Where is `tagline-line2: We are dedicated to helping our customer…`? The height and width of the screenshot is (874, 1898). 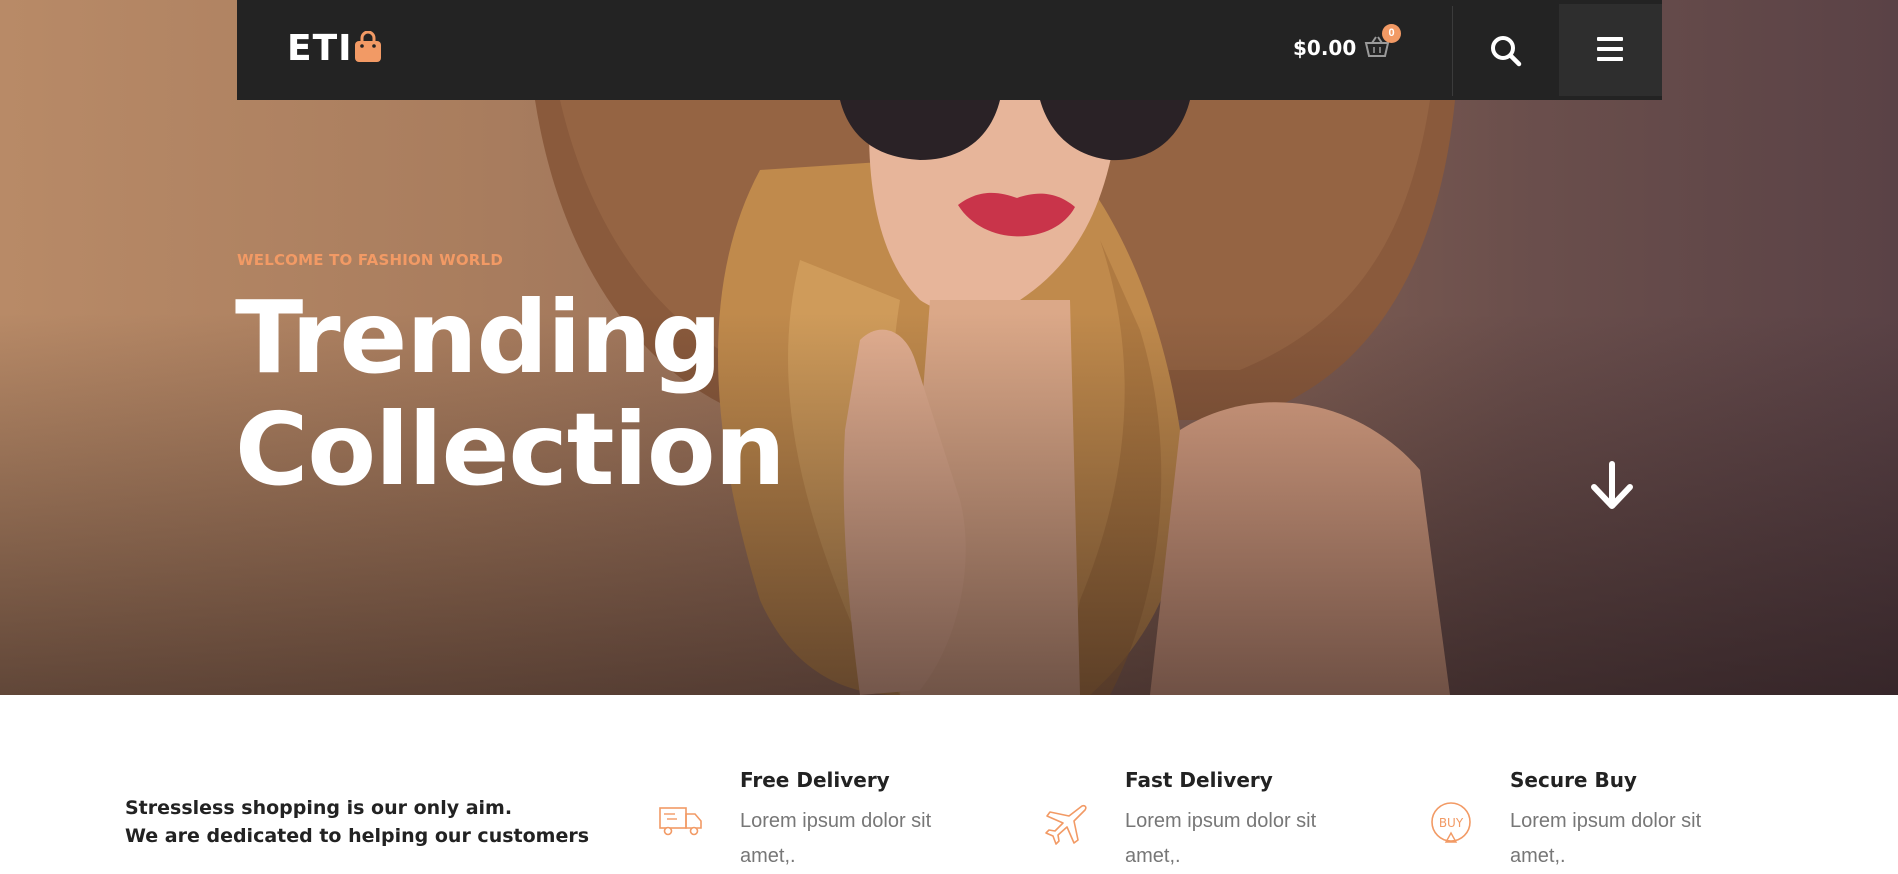
tagline-line2: We are dedicated to helping our customer… is located at coordinates (357, 836).